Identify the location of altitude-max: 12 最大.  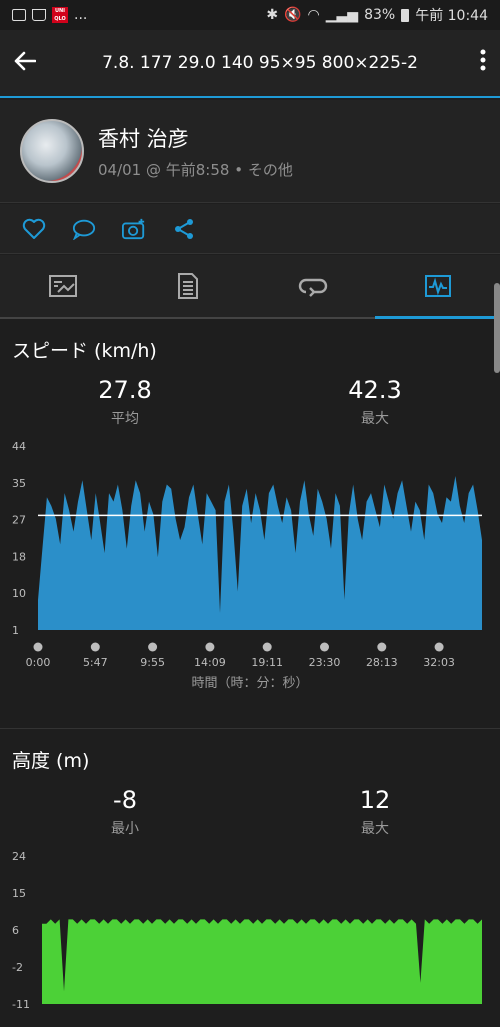
(375, 812).